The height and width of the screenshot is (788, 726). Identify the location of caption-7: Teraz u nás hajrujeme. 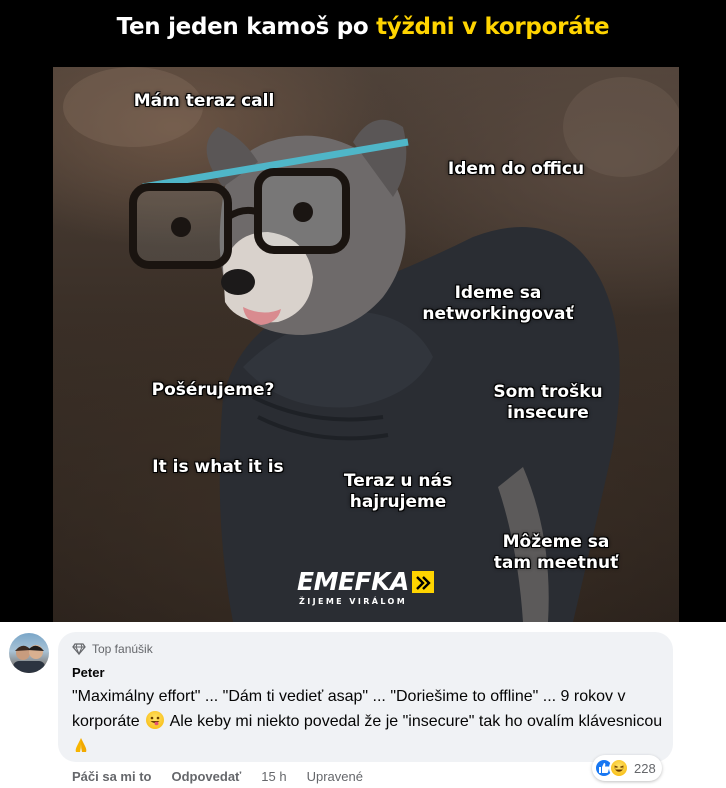
(398, 492).